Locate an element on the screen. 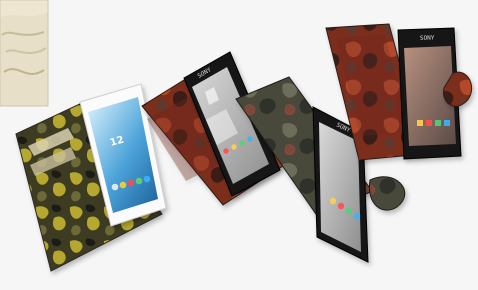 The height and width of the screenshot is (290, 478). brand-logo-3: SONY is located at coordinates (427, 38).